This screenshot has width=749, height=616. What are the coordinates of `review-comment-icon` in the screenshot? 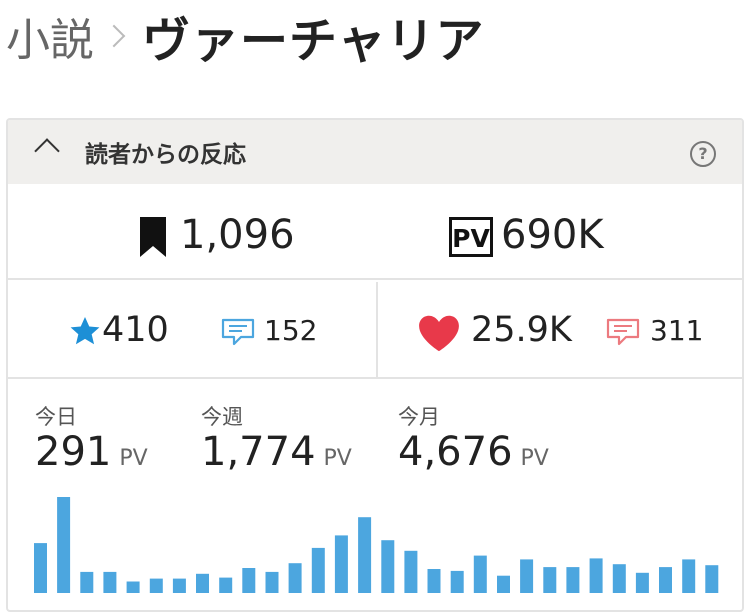 It's located at (238, 332).